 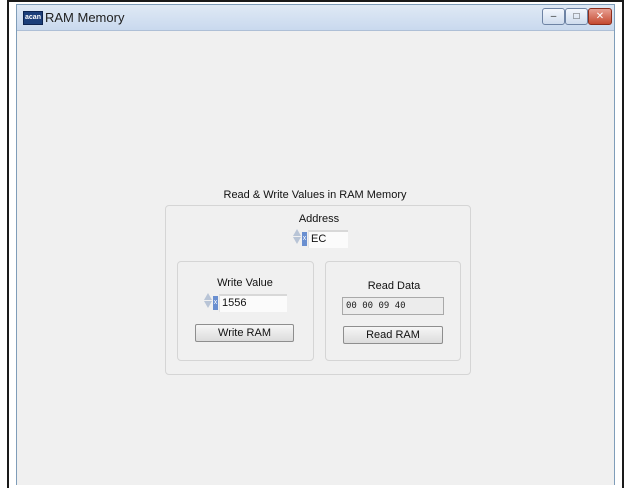 I want to click on address-spinner, so click(x=296, y=238).